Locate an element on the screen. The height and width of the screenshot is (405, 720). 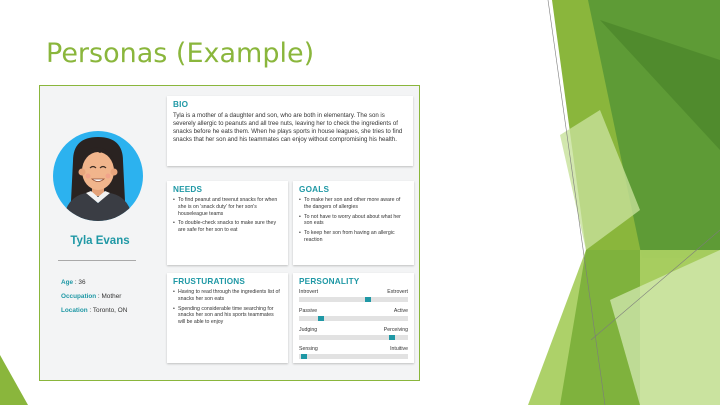
fact-value: : 36 is located at coordinates (79, 282).